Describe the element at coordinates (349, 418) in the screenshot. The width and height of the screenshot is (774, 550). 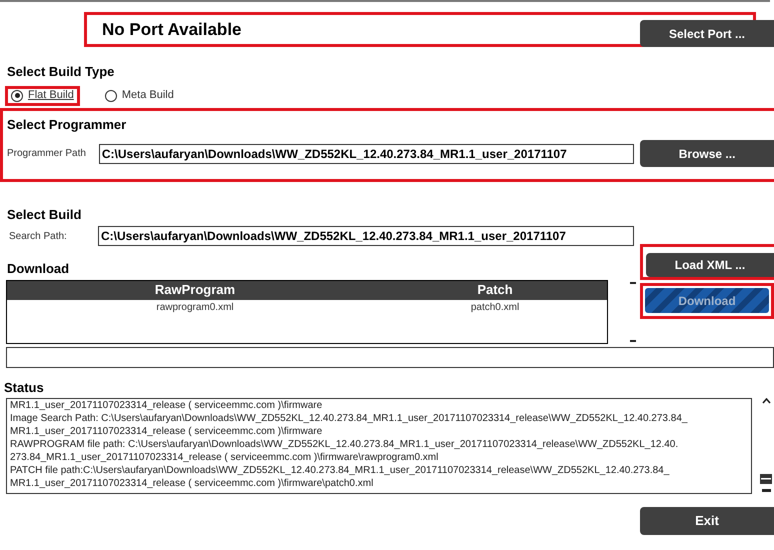
I see `log-line: Image Search Path: C:\Users\aufaryan\Downloads\WW_ZD552KL_12.40.273.84_MR1.1_user_20171107023314_release\WW_ZD552KL_12.40.273.84_` at that location.